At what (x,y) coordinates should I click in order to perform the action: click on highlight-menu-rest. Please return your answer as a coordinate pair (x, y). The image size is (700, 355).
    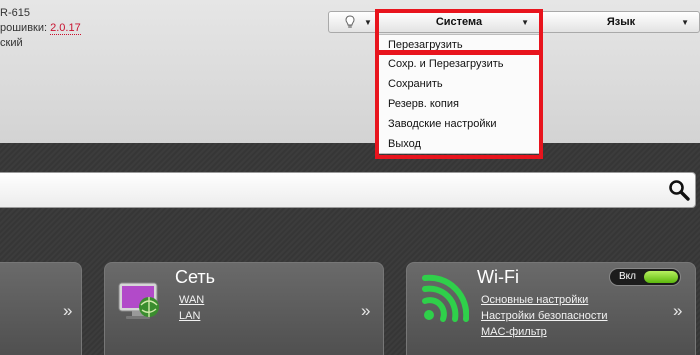
    Looking at the image, I should click on (459, 105).